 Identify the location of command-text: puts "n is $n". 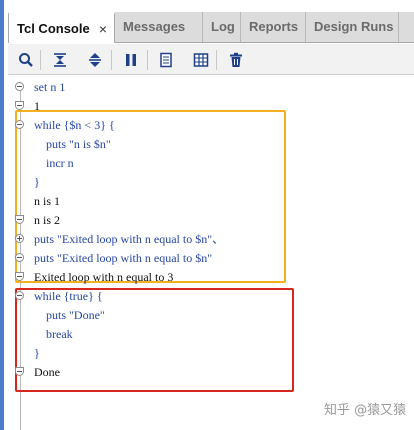
(72, 144).